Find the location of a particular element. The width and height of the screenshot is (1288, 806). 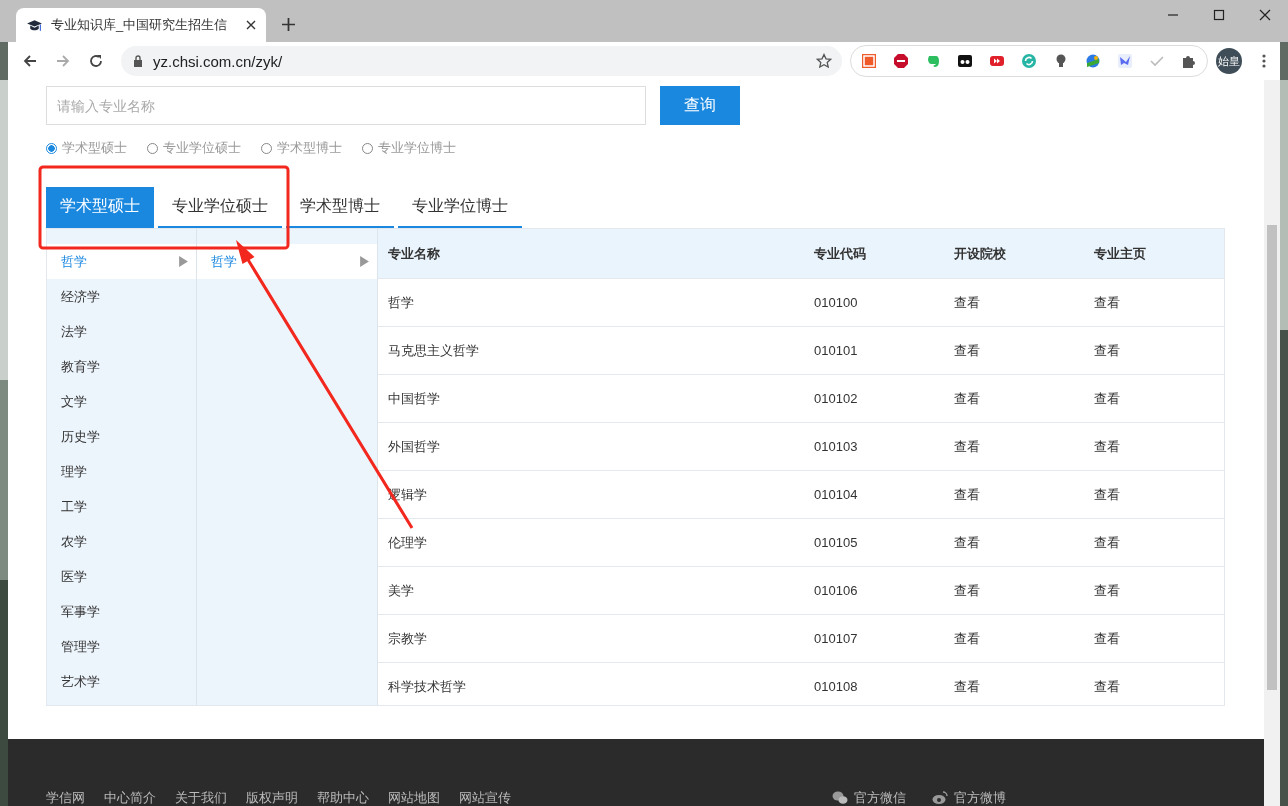

category-label: 法学 is located at coordinates (74, 331).